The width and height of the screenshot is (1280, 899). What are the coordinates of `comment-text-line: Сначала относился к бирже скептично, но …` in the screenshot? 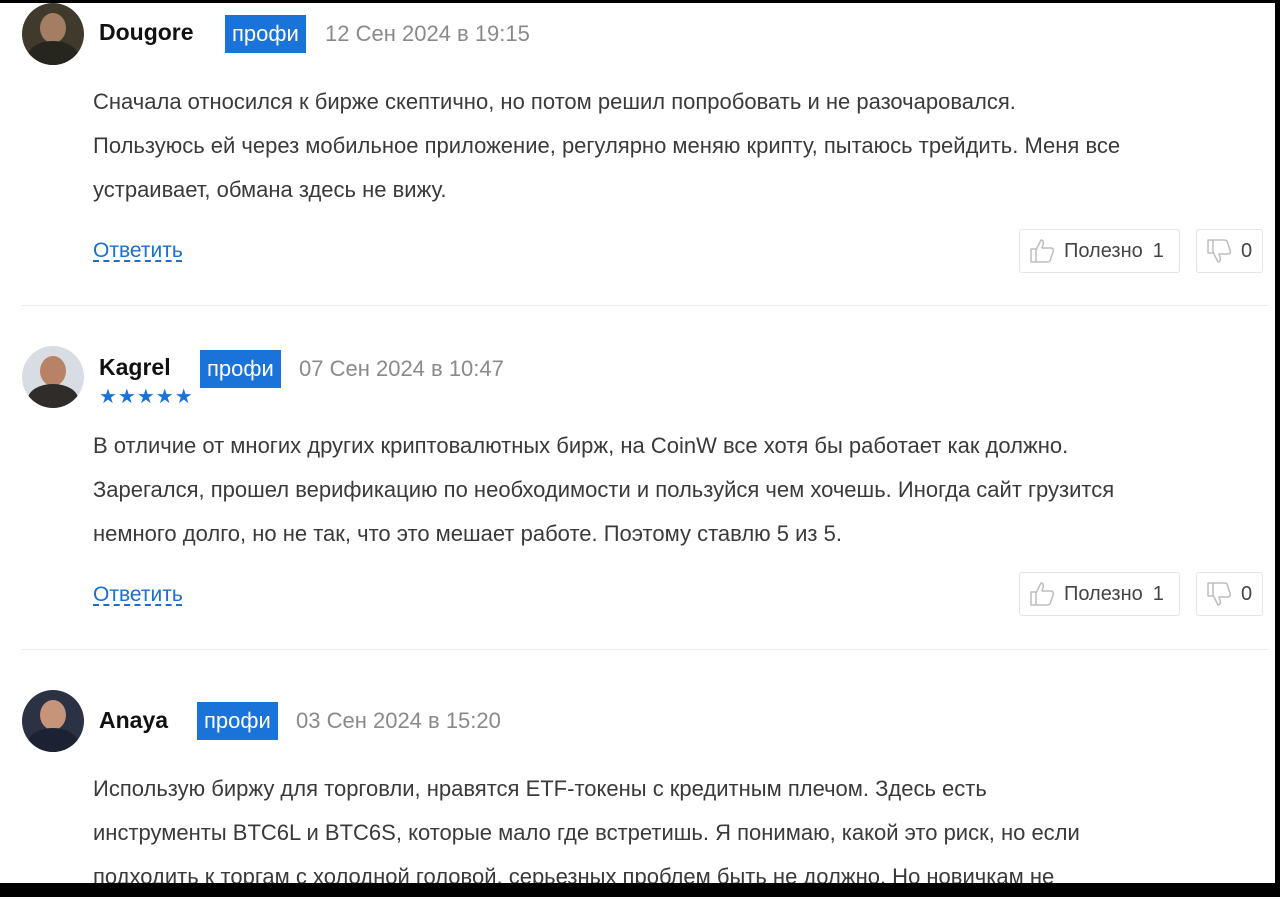 It's located at (554, 101).